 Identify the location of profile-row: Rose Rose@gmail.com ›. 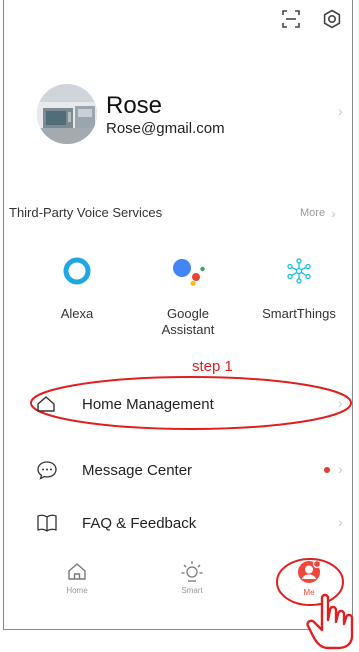
(178, 114).